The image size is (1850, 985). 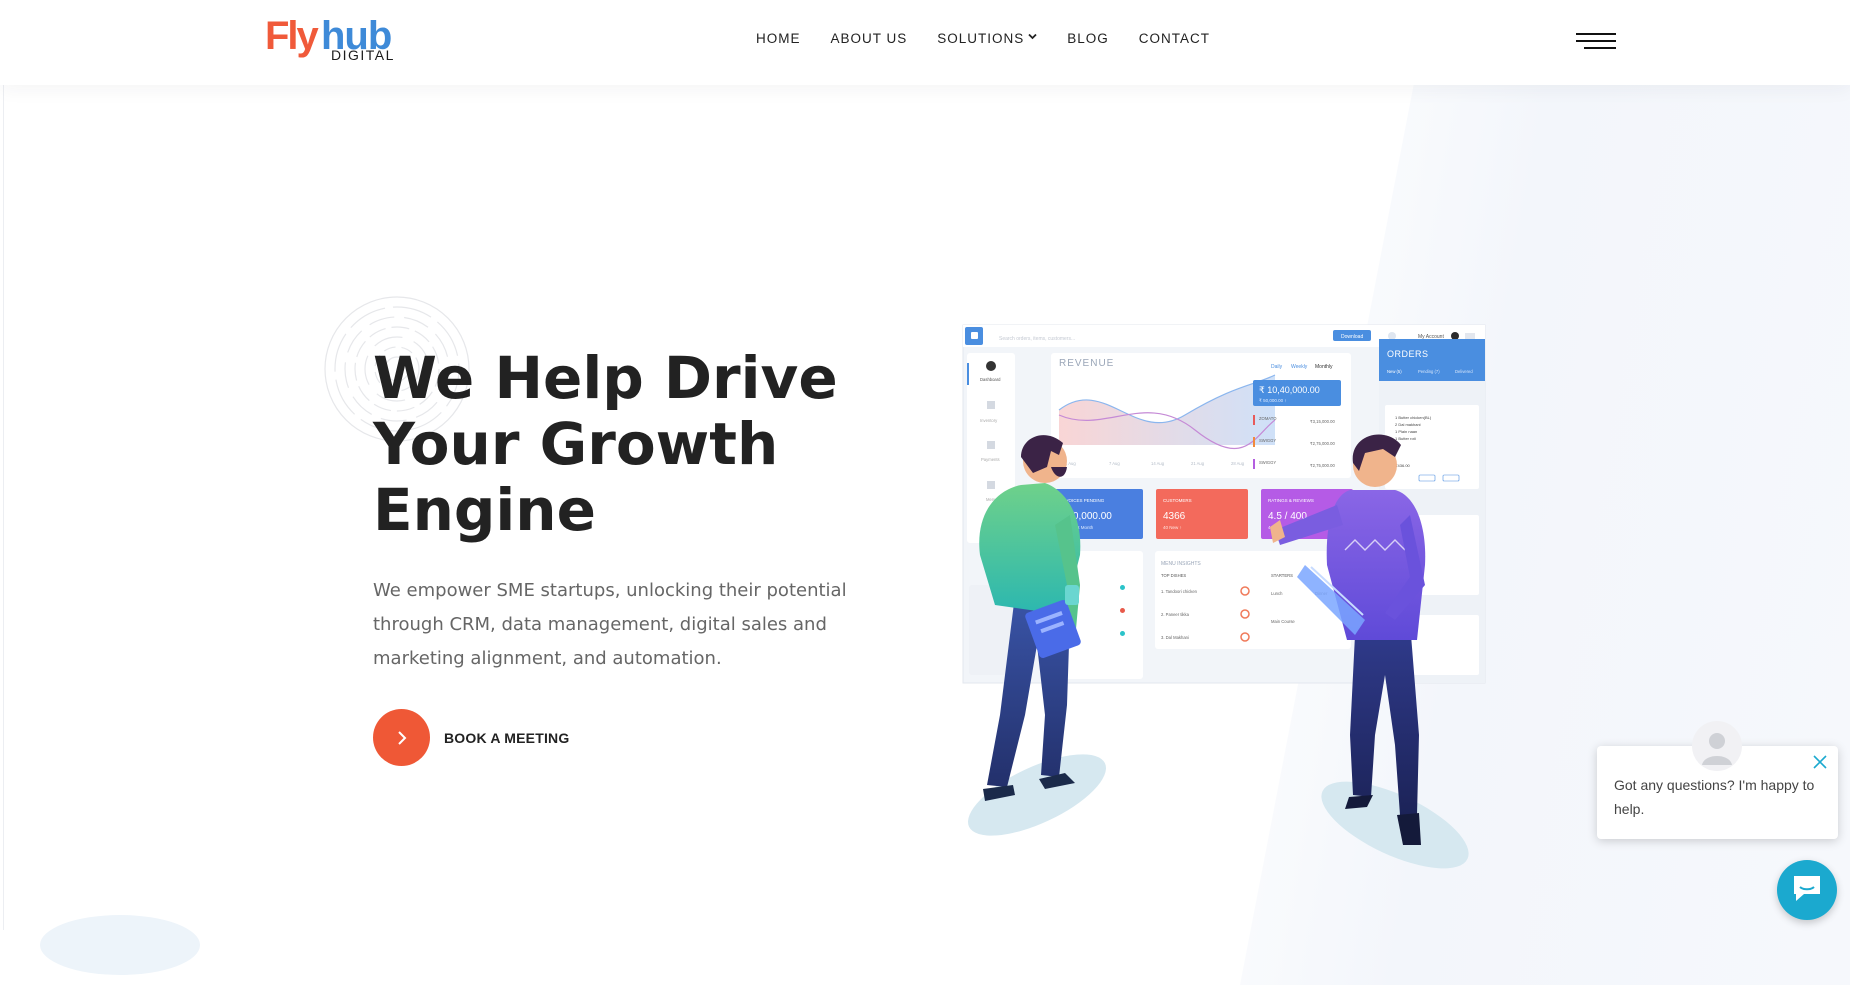 I want to click on orders-tab-delivered: Delivered, so click(x=1464, y=371).